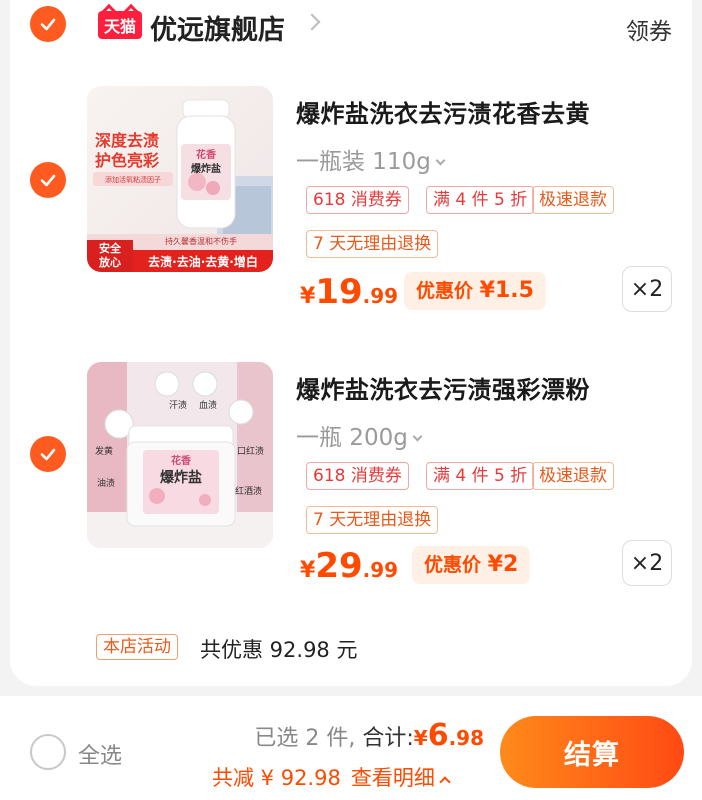  What do you see at coordinates (137, 647) in the screenshot?
I see `activity-badge: 本店活动` at bounding box center [137, 647].